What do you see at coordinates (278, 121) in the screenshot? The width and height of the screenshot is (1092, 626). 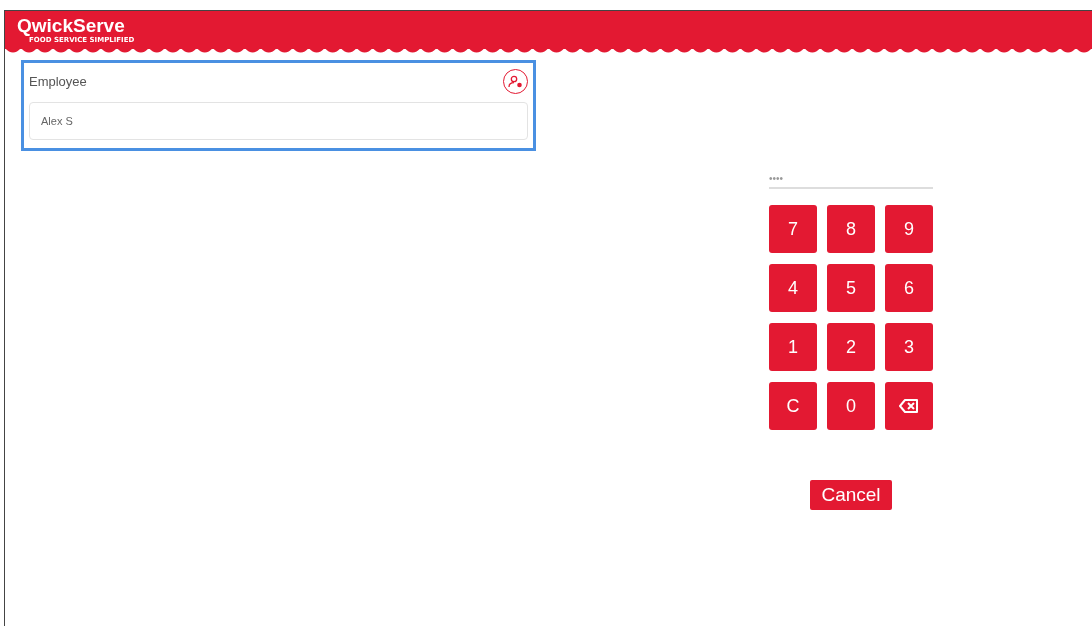 I see `employee-field: Alex S` at bounding box center [278, 121].